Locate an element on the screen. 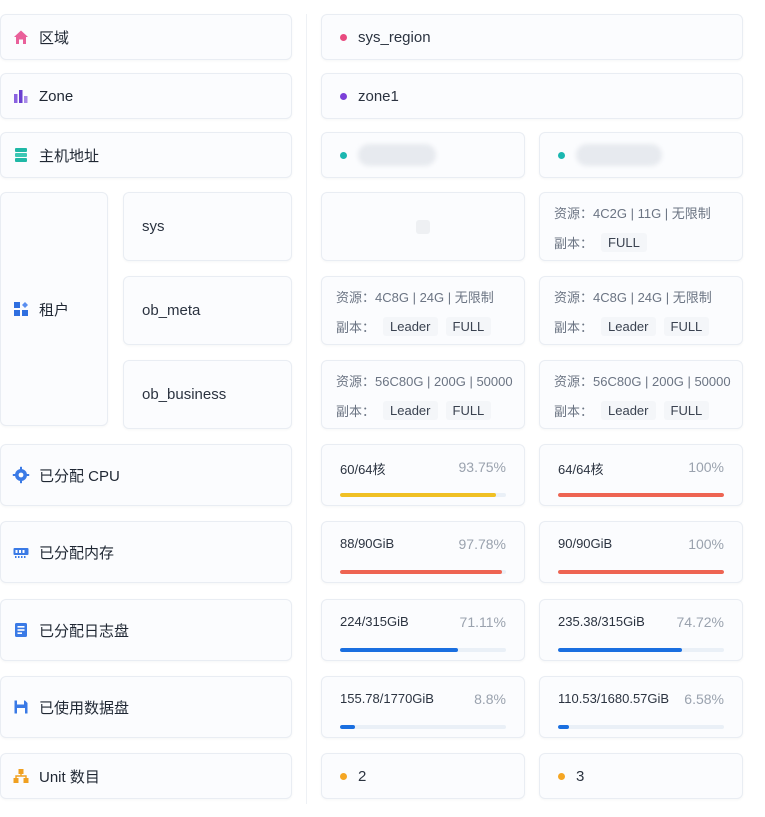 The width and height of the screenshot is (765, 817). empty-placeholder is located at coordinates (423, 226).